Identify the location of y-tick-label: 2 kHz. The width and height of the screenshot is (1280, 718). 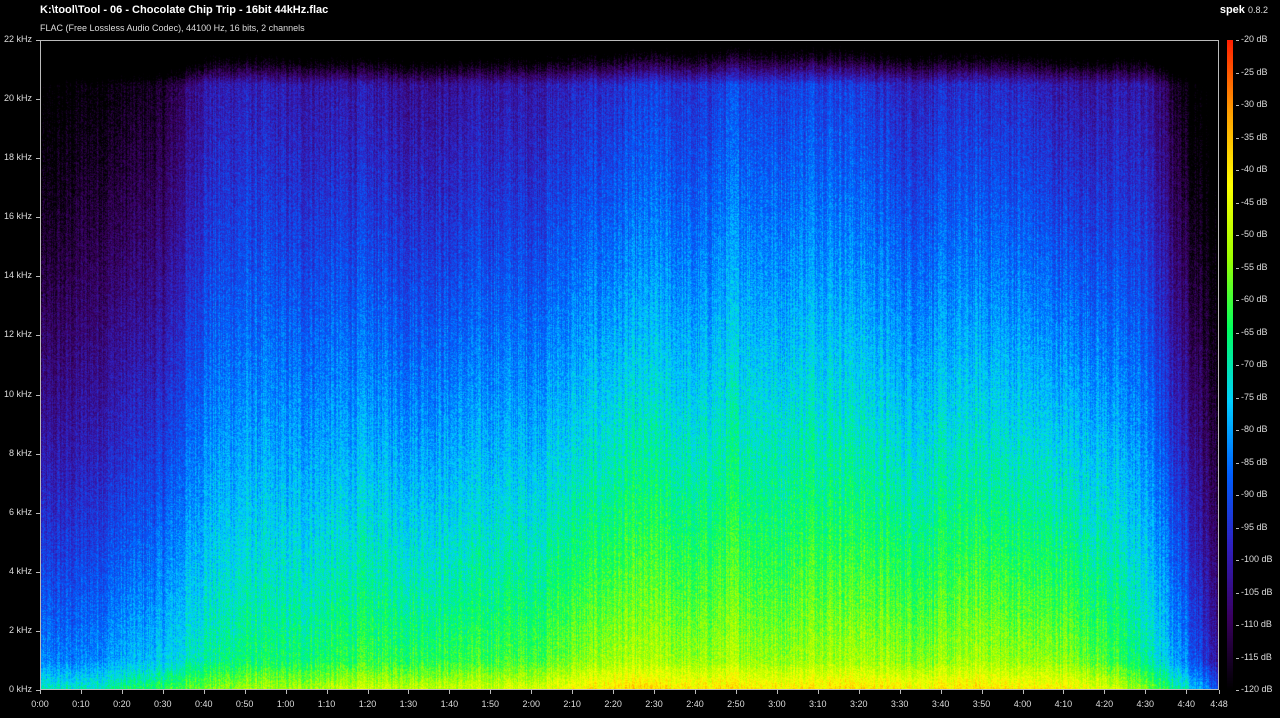
(20, 629).